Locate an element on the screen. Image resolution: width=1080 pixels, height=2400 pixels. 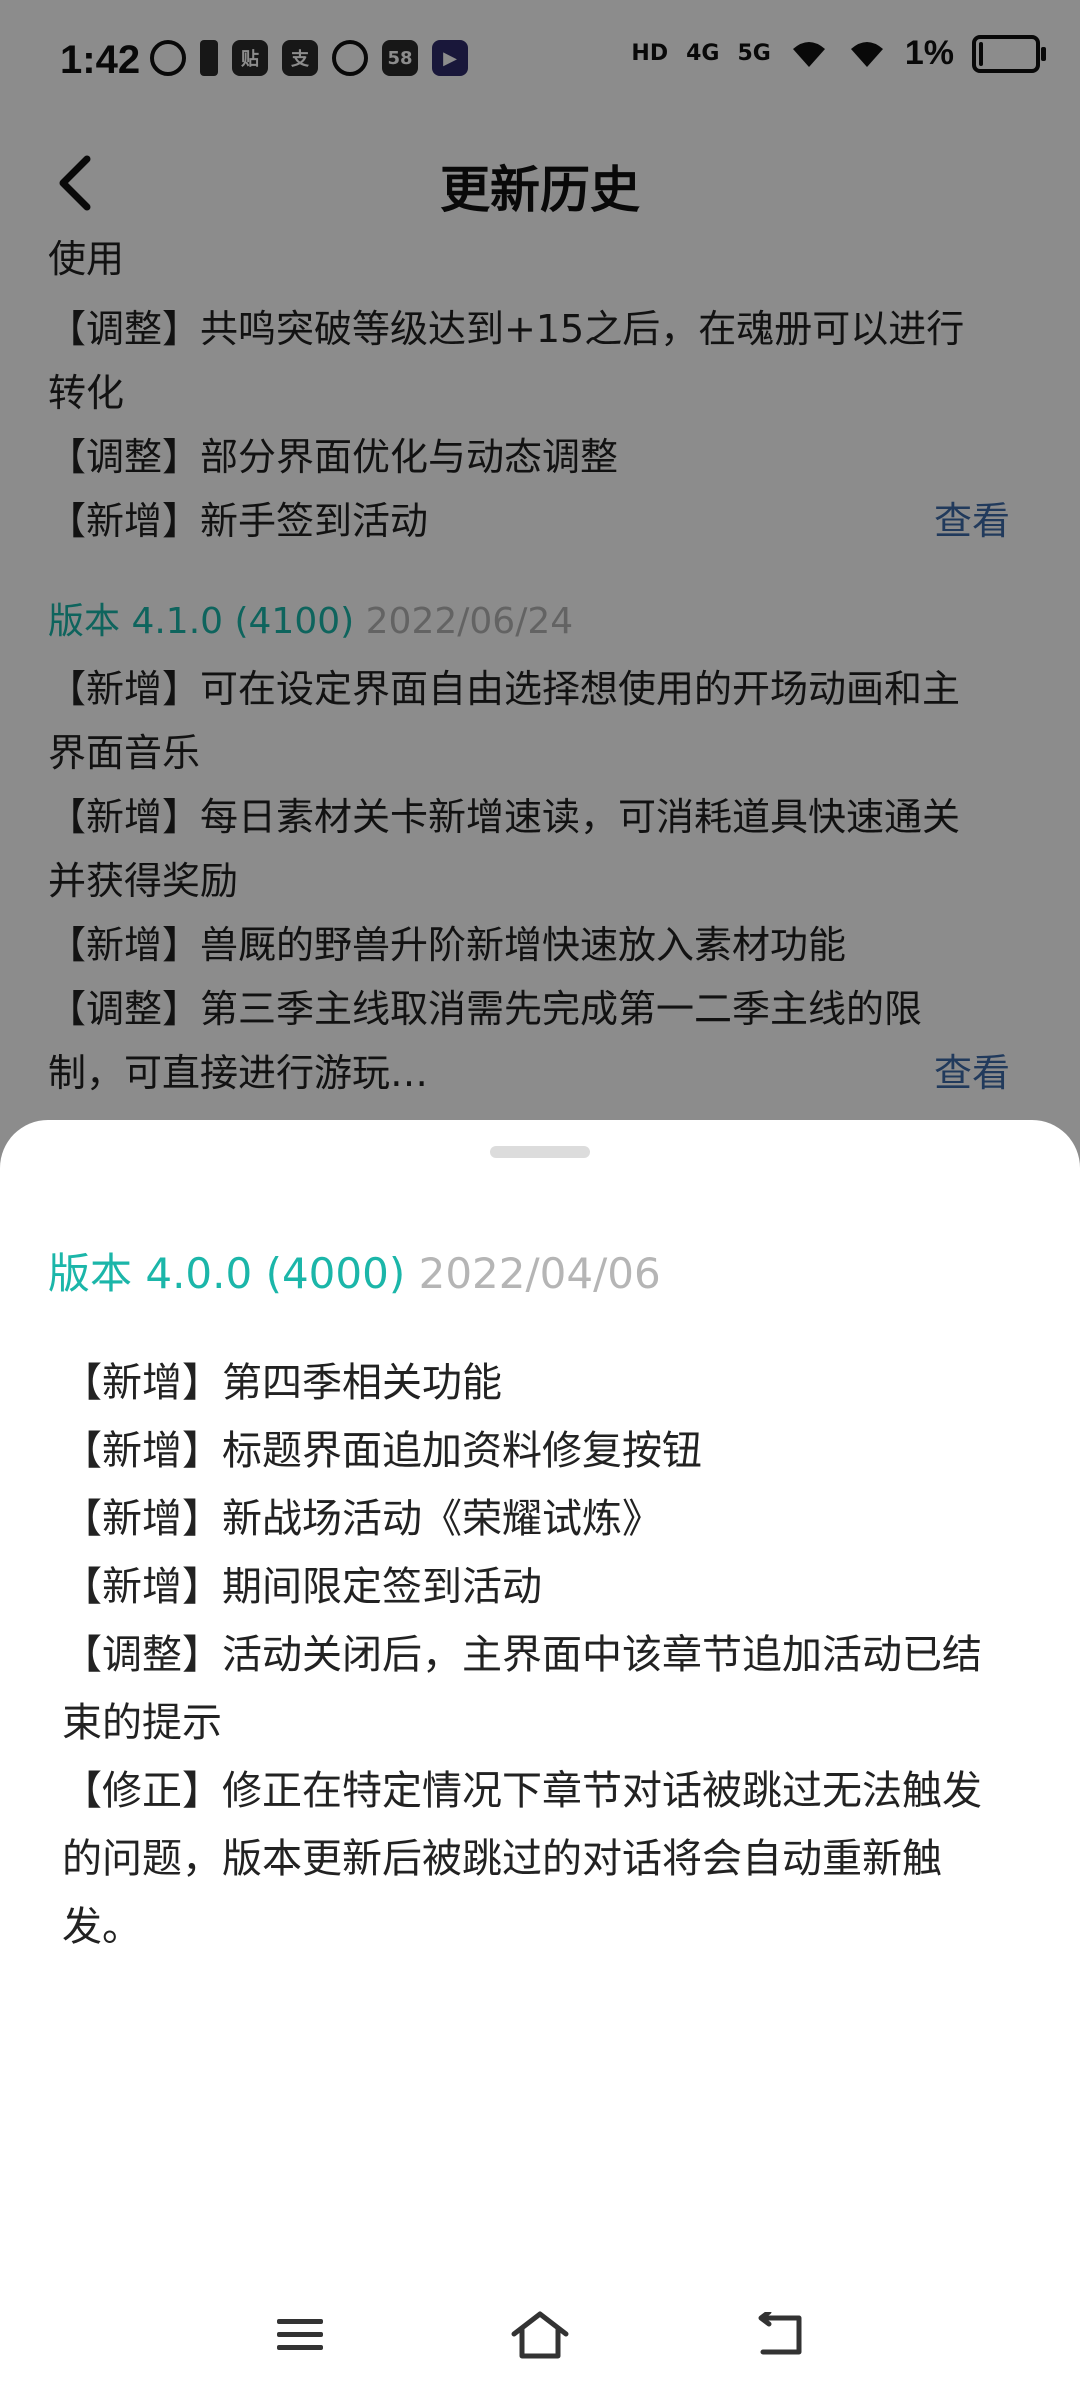
drag-handle is located at coordinates (540, 1152).